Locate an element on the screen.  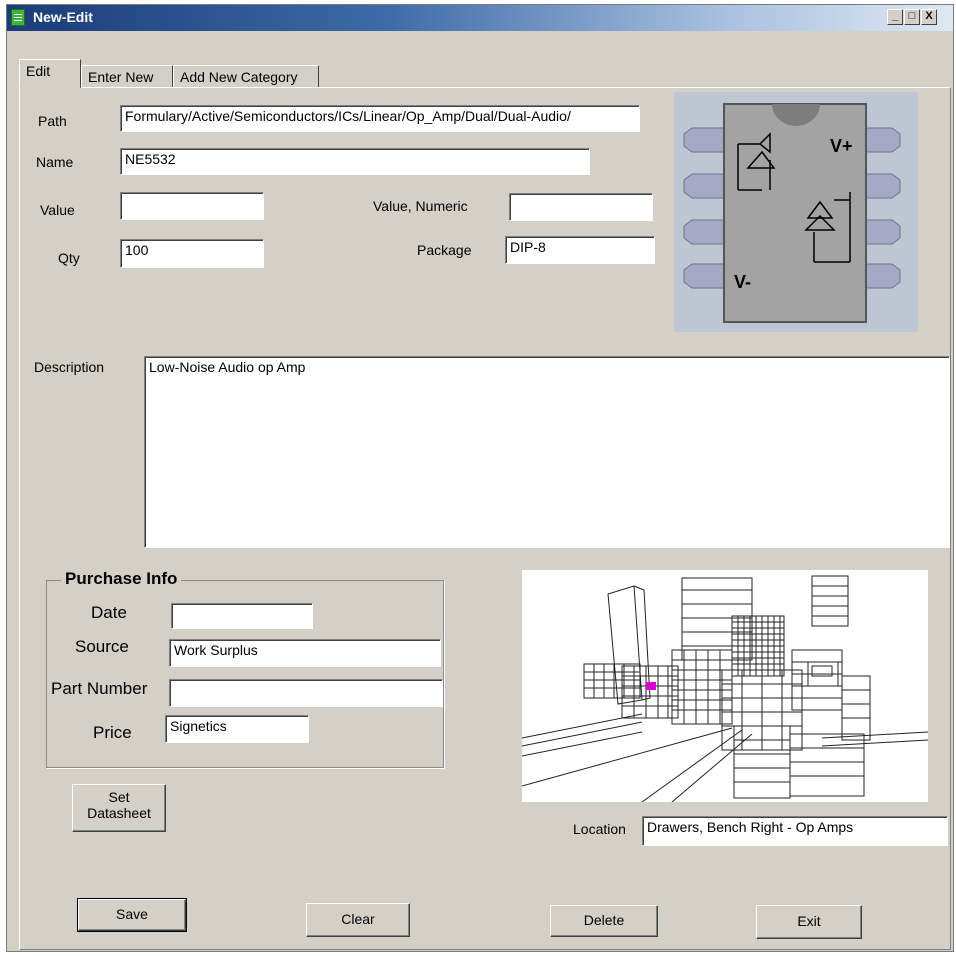
description-label: Description is located at coordinates (69, 367).